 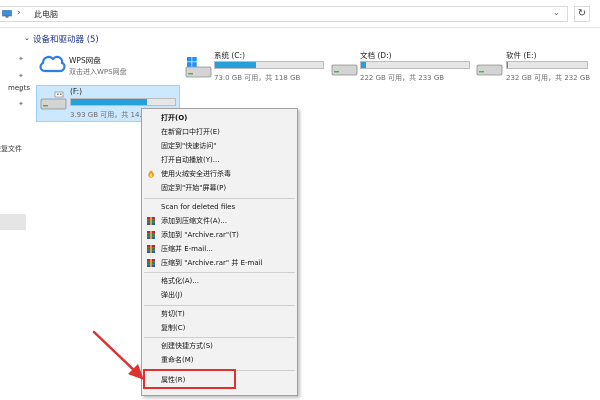 I want to click on drive-name: 系统 (C:), so click(x=229, y=55).